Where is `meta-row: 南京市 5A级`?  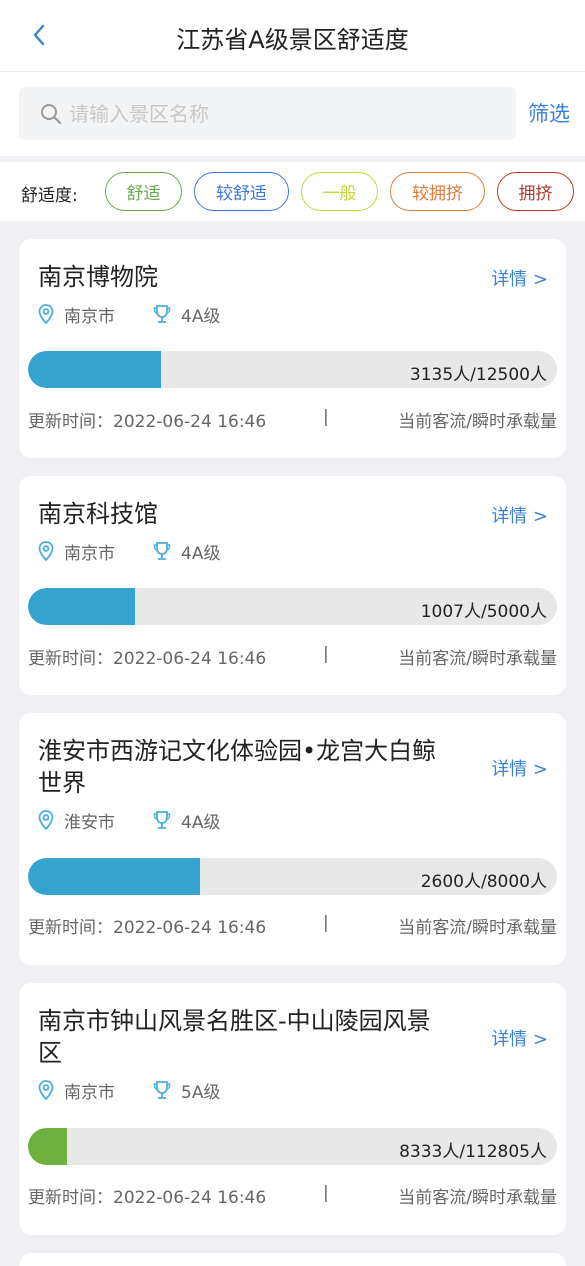 meta-row: 南京市 5A级 is located at coordinates (129, 1090).